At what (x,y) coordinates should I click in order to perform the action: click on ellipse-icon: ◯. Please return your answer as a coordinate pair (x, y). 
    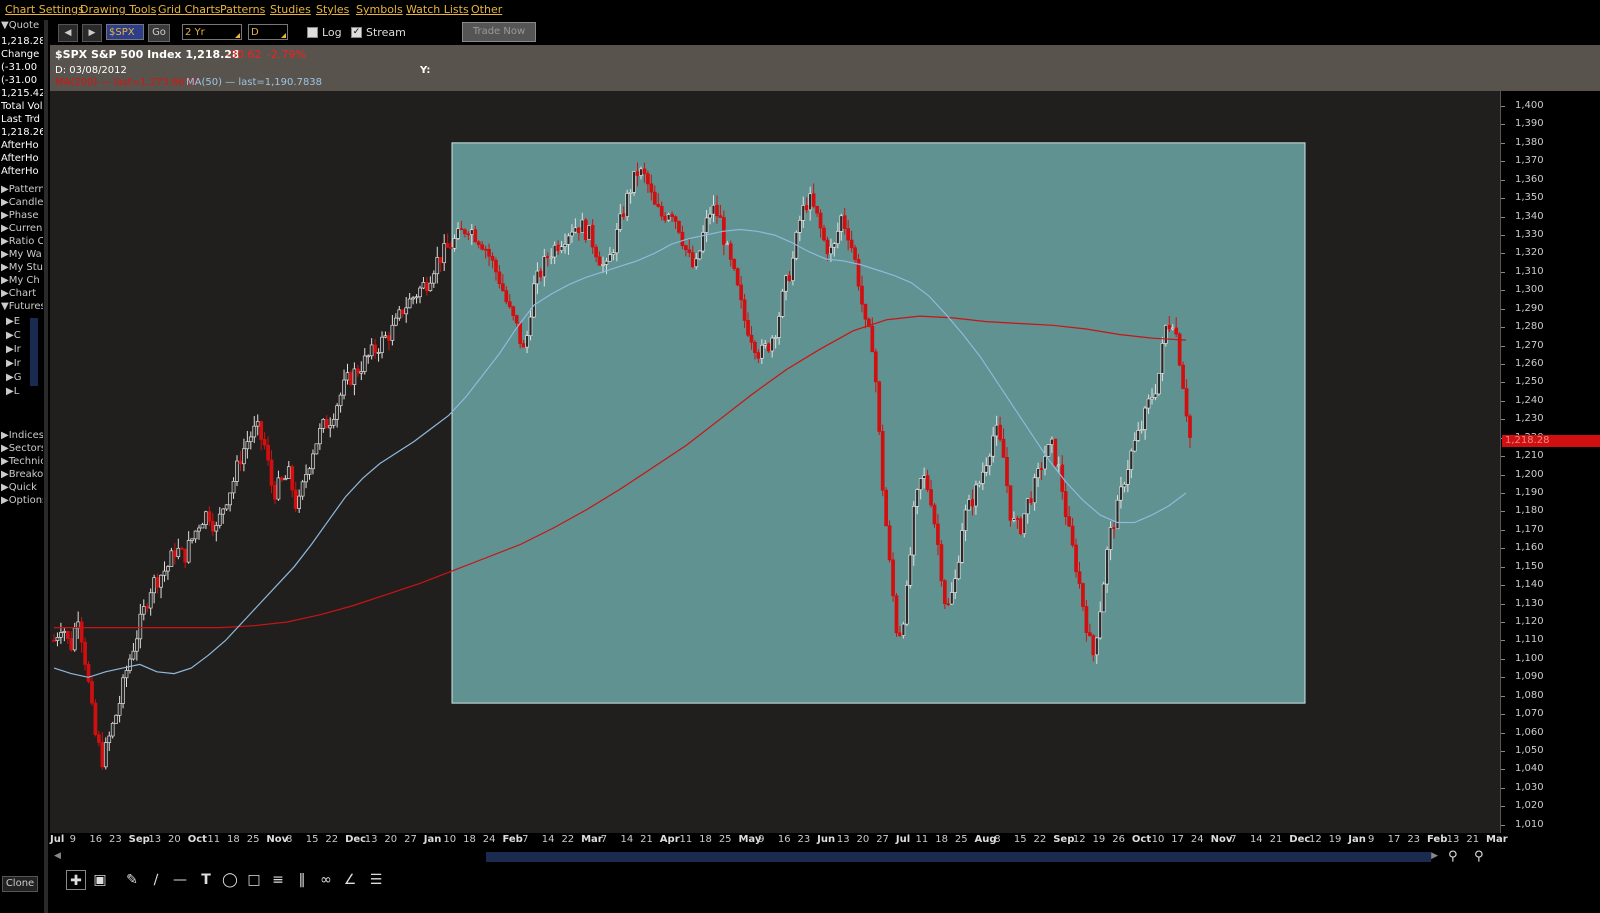
    Looking at the image, I should click on (230, 880).